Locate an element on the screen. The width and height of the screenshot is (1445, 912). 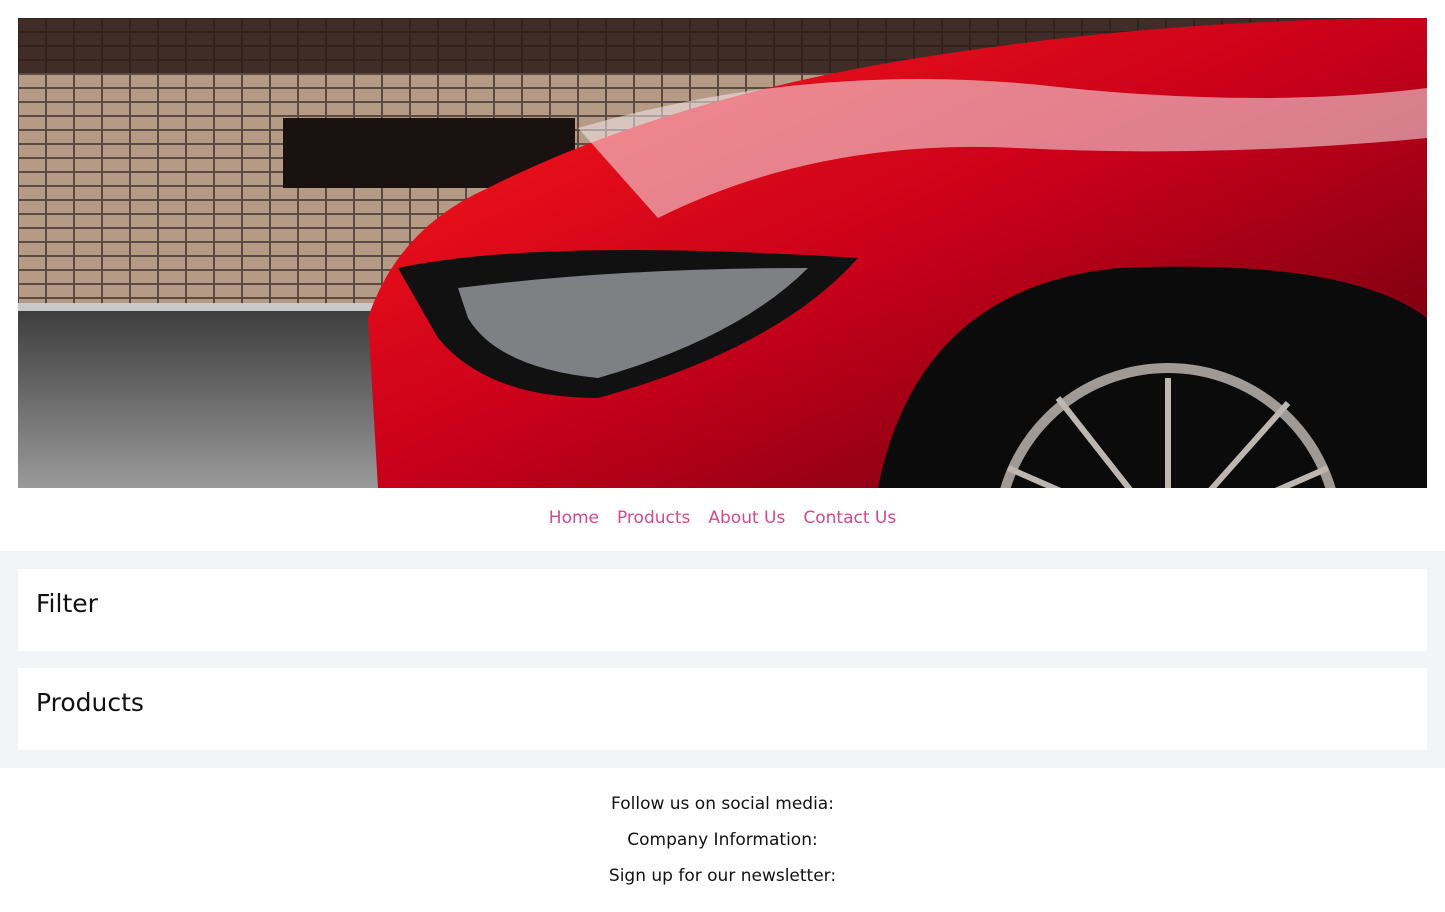
main-nav: Home Products About Us Contact Us is located at coordinates (722, 518).